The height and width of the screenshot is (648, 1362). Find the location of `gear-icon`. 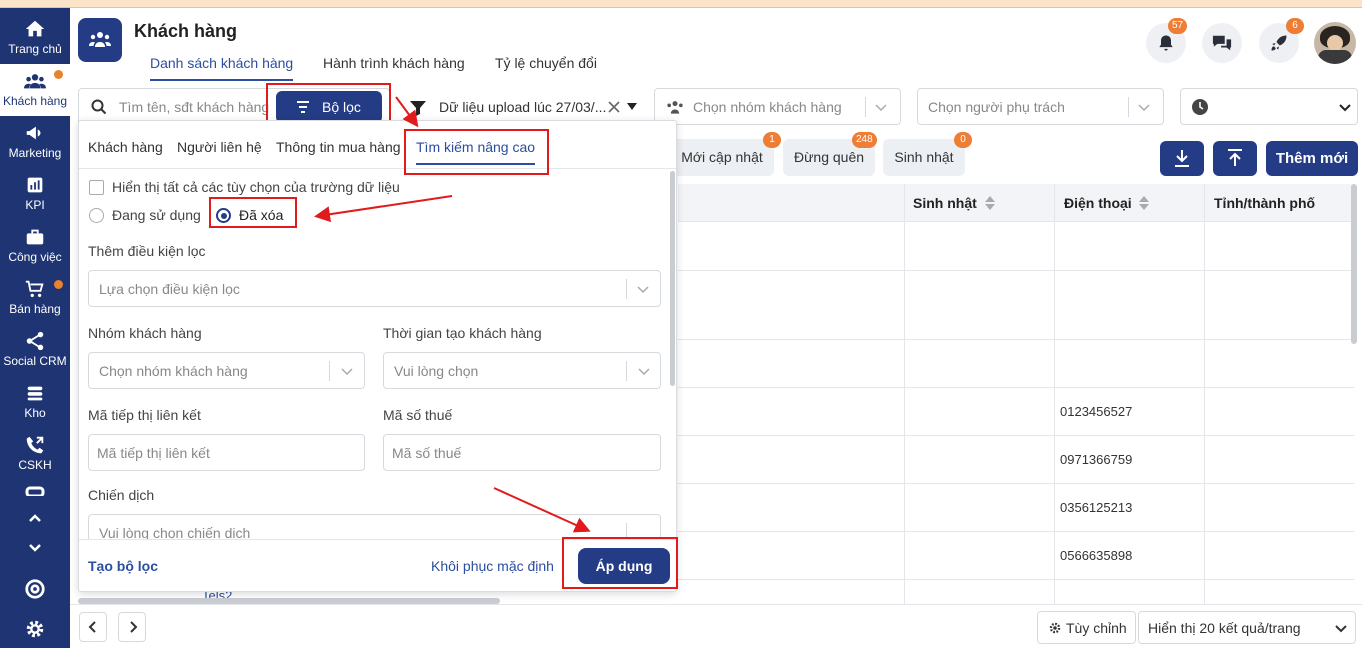

gear-icon is located at coordinates (1055, 628).